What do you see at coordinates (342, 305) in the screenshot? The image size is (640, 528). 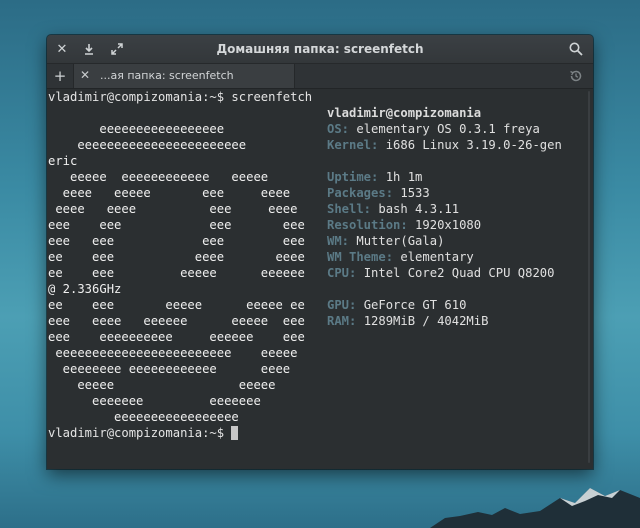 I see `info-label: GPU:` at bounding box center [342, 305].